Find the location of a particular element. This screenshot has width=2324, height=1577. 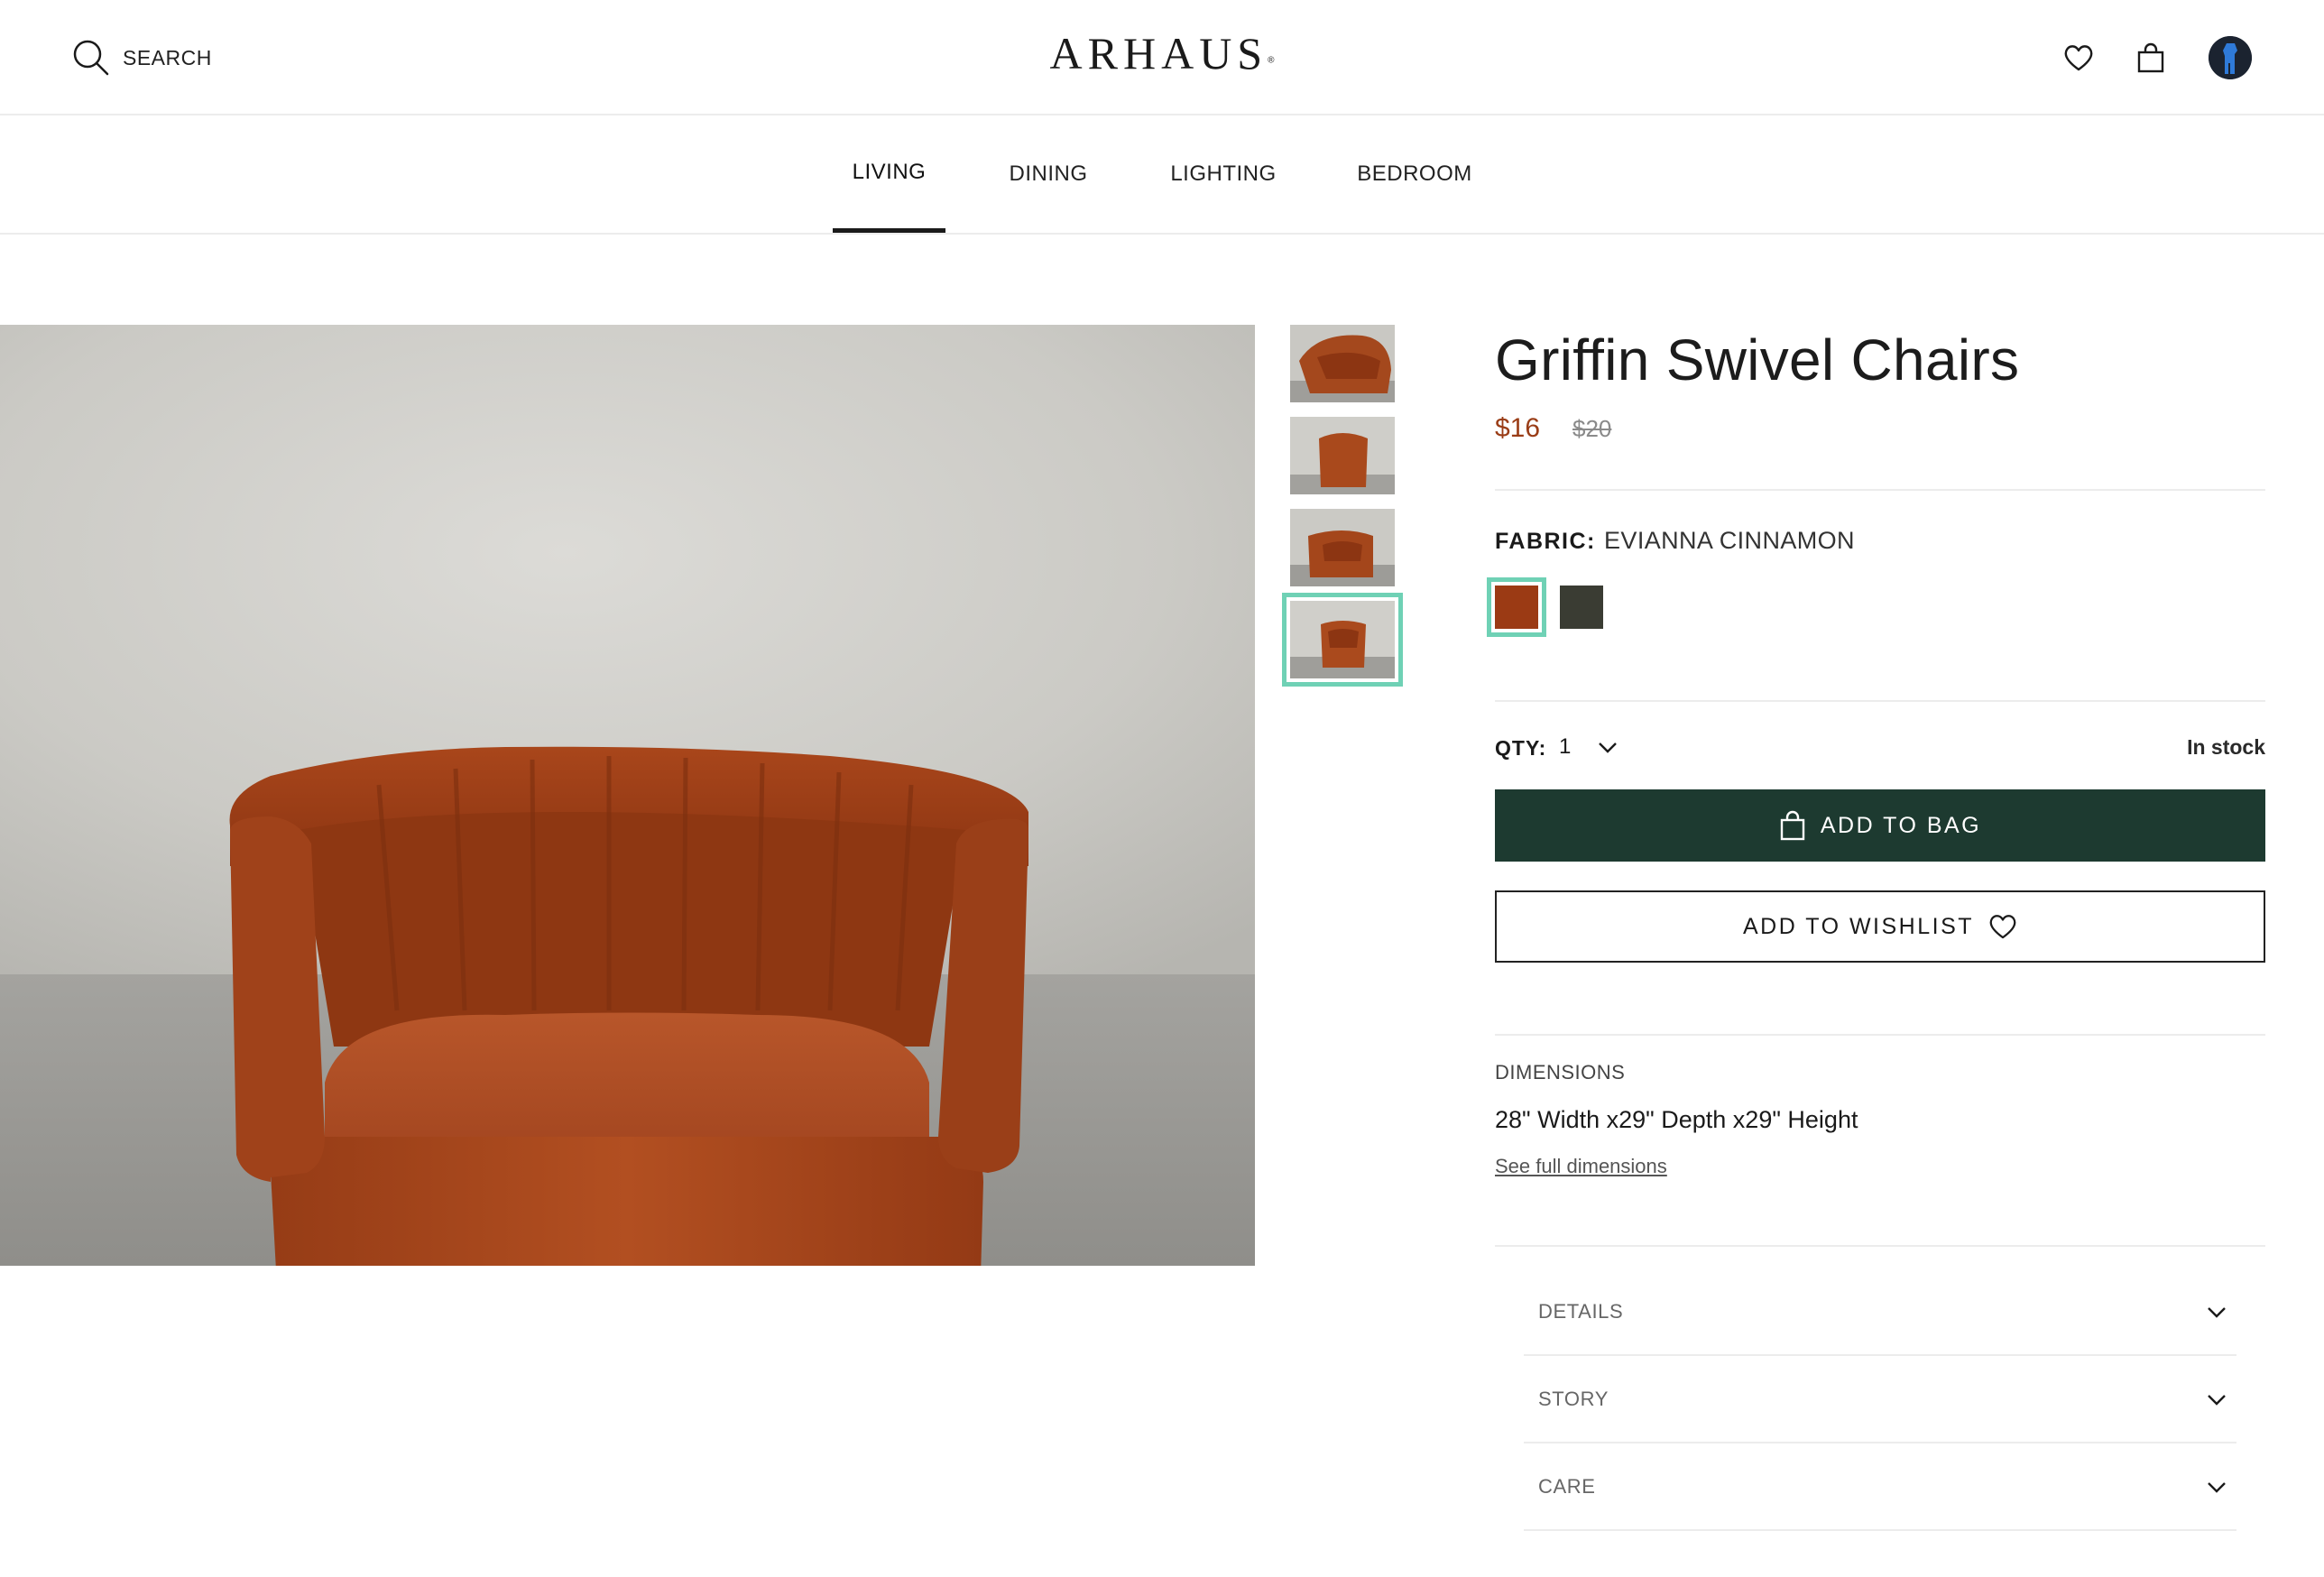

qty-value: 1 is located at coordinates (1566, 746).